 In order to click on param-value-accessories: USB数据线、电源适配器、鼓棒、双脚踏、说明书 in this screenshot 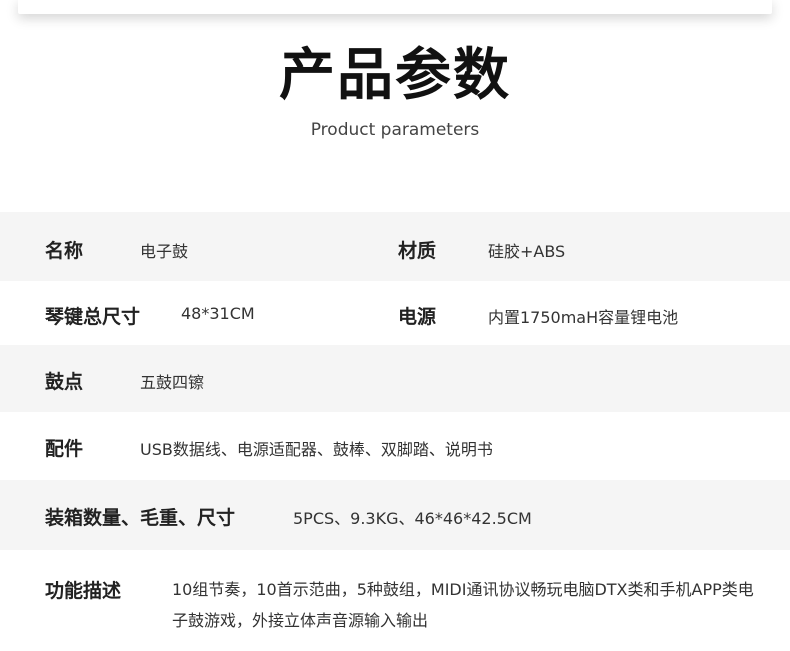, I will do `click(316, 449)`.